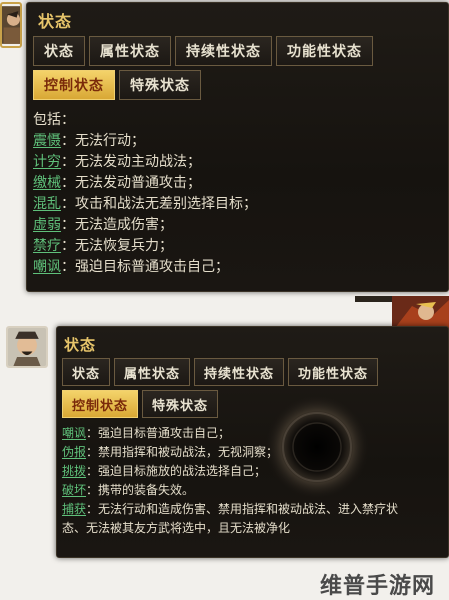 The width and height of the screenshot is (449, 600). I want to click on status-entry: 计穷：无法发动主动战法；, so click(145, 162).